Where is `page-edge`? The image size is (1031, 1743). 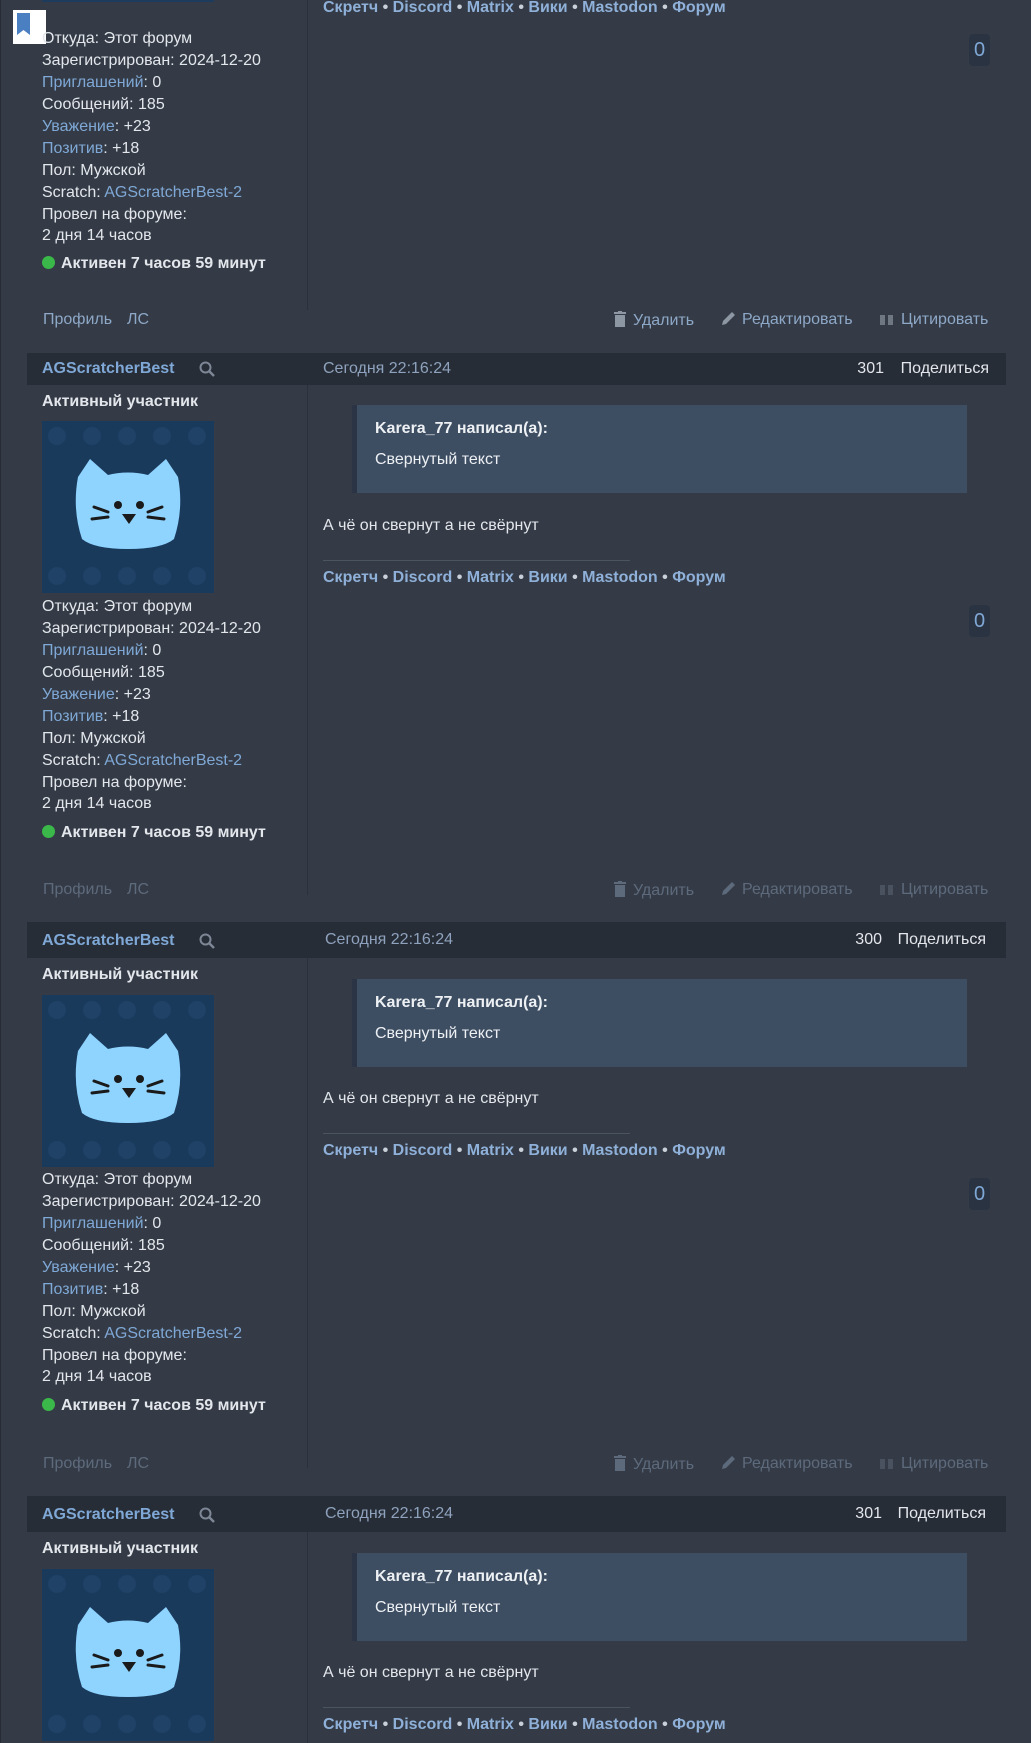 page-edge is located at coordinates (0, 871).